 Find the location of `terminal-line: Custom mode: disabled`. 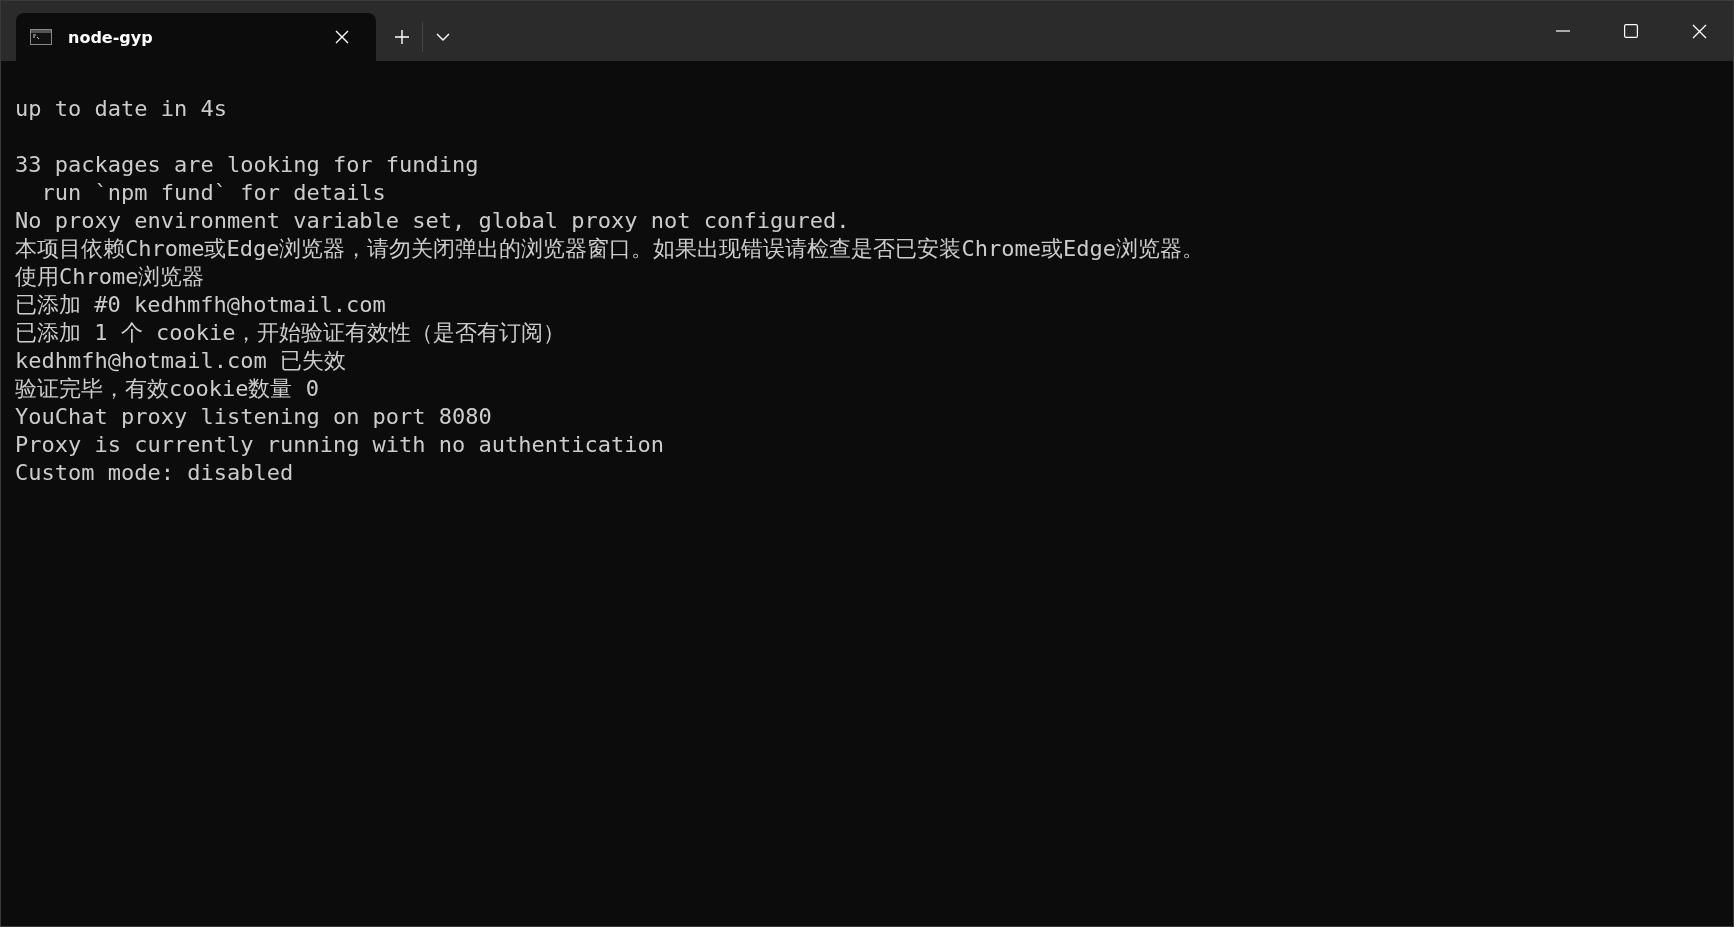

terminal-line: Custom mode: disabled is located at coordinates (155, 473).